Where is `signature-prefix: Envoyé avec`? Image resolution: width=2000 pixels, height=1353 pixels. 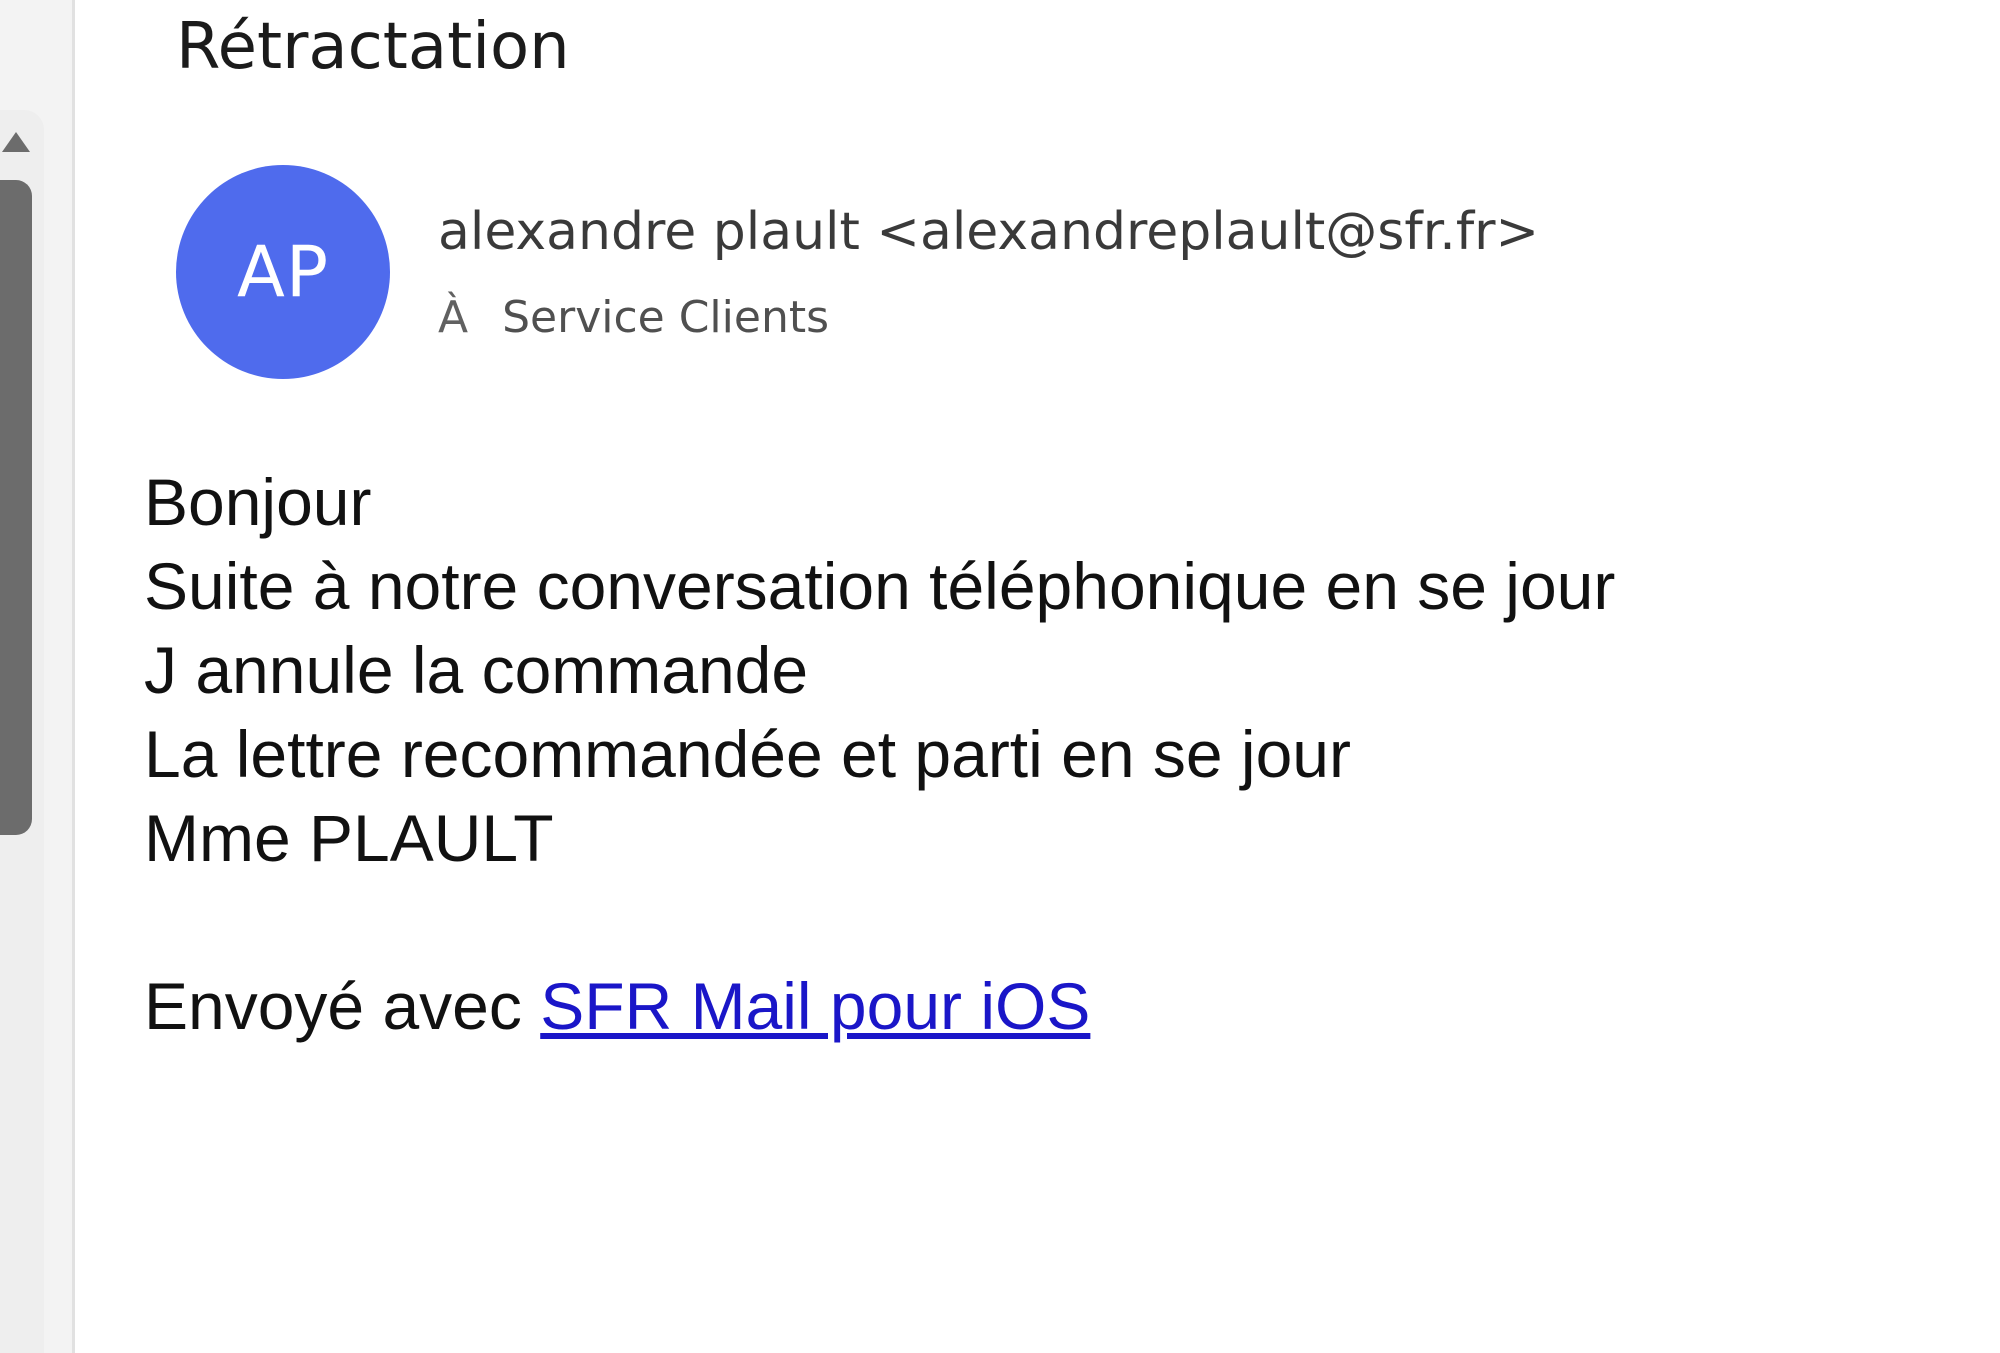
signature-prefix: Envoyé avec is located at coordinates (342, 1006).